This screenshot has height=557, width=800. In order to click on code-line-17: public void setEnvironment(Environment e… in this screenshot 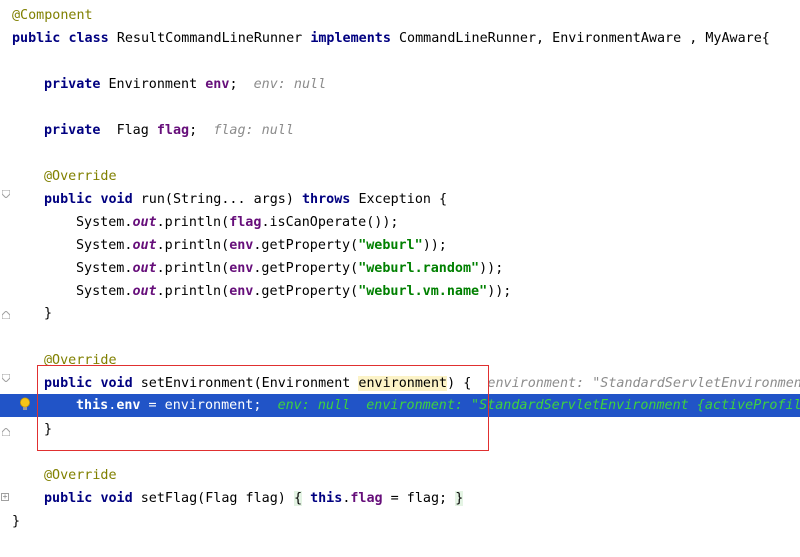, I will do `click(422, 383)`.